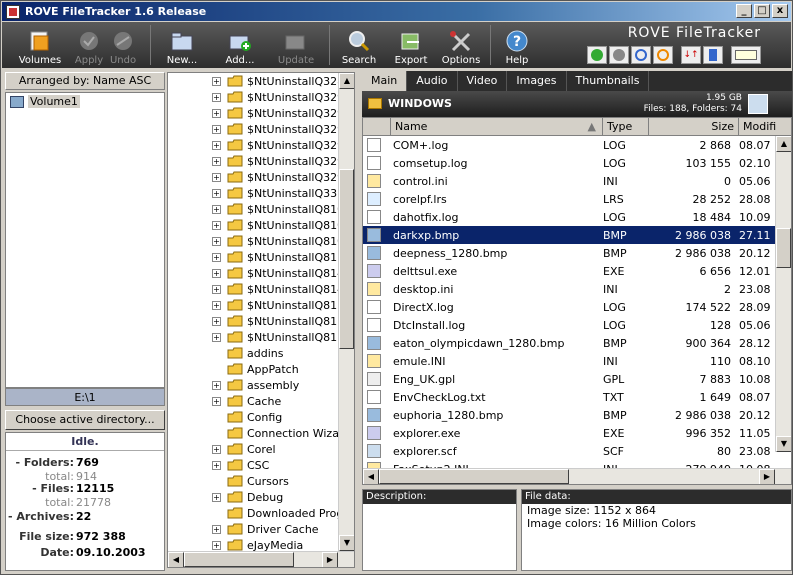 Image resolution: width=793 pixels, height=575 pixels. What do you see at coordinates (261, 529) in the screenshot?
I see `tree-item: + Driver Cache` at bounding box center [261, 529].